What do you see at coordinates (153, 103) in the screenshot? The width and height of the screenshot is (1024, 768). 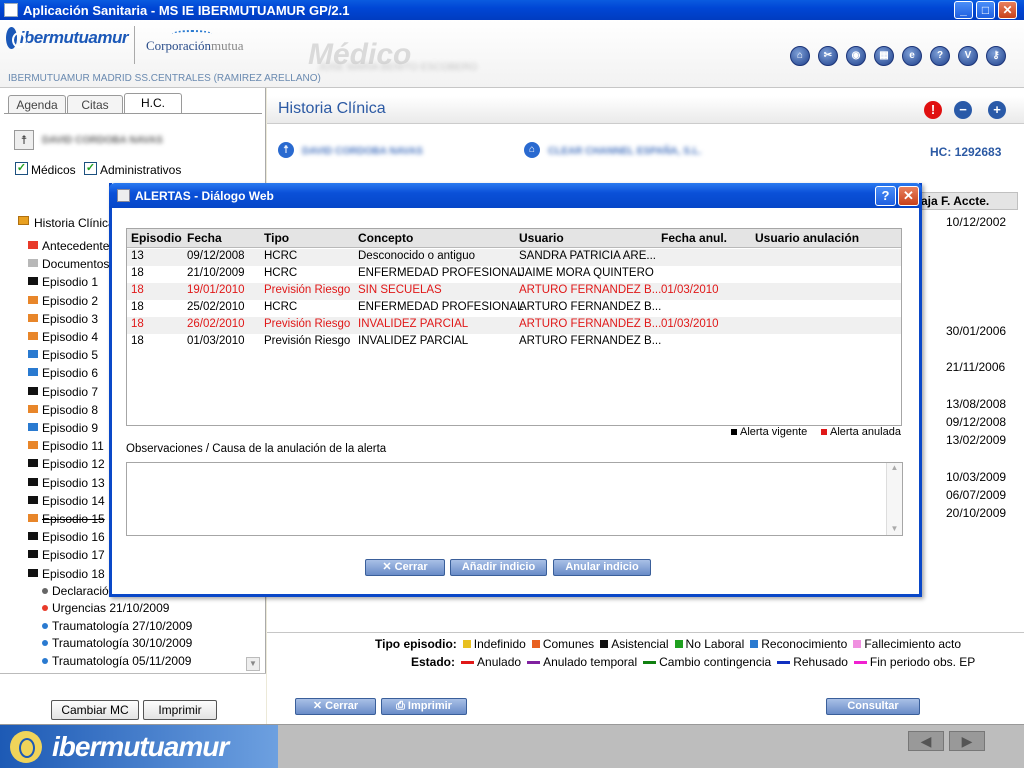 I see `tab-hc: H.C.` at bounding box center [153, 103].